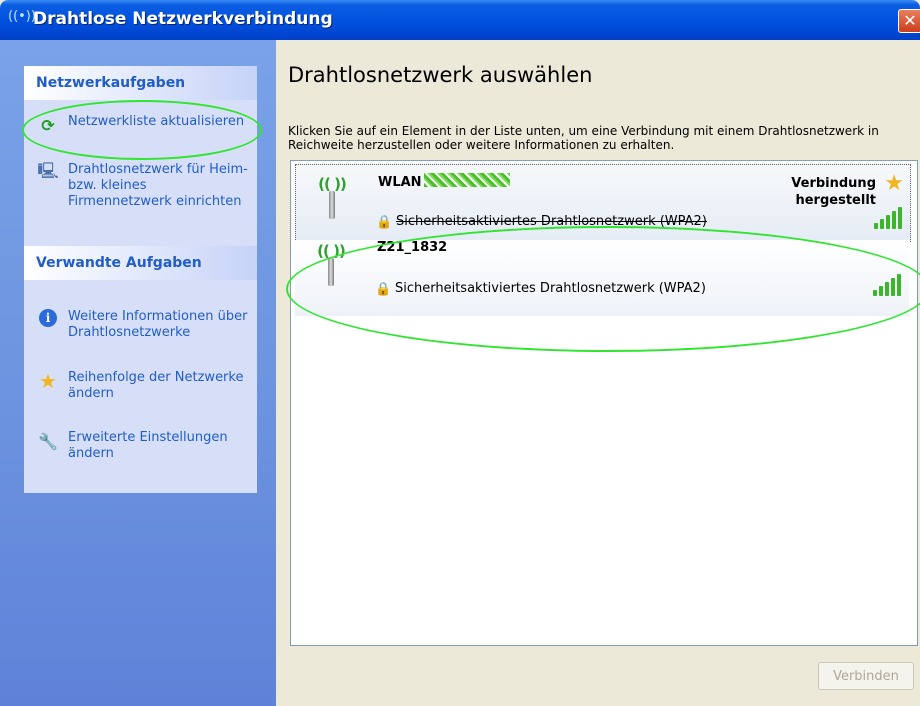  I want to click on connection-status: Verbindung hergestellt, so click(833, 192).